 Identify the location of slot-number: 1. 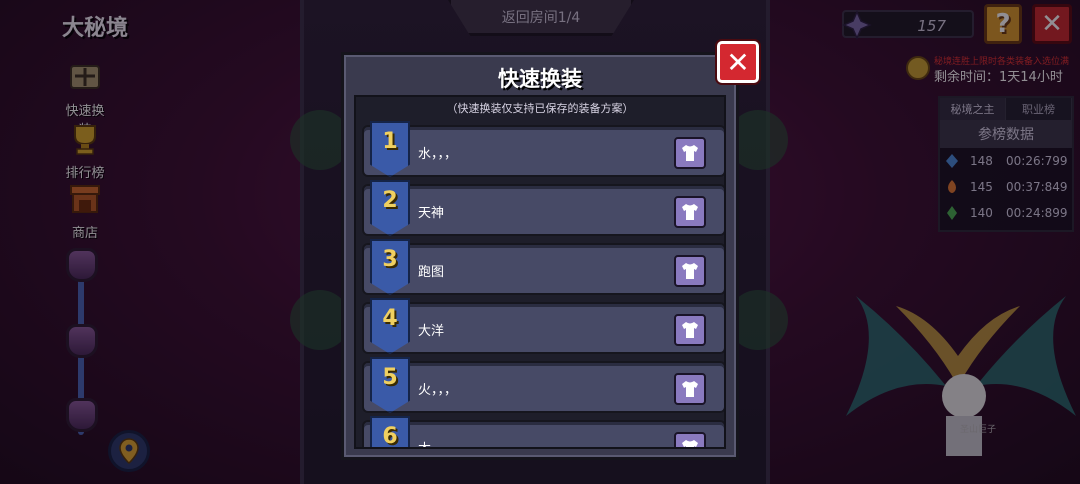
(390, 141).